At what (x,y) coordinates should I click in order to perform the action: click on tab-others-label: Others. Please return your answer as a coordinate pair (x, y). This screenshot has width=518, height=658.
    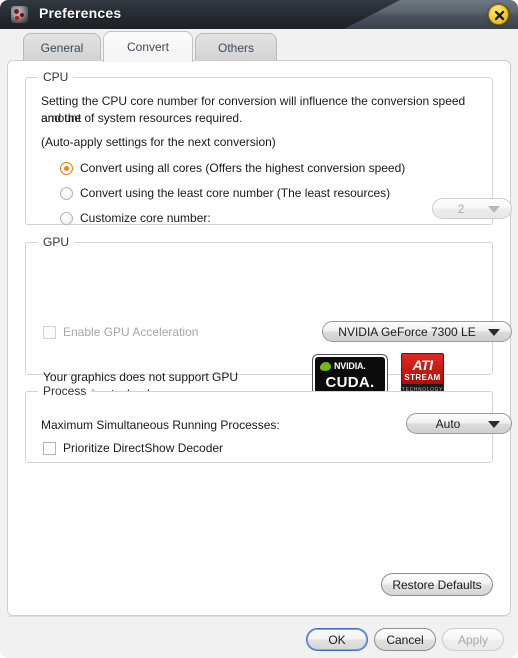
    Looking at the image, I should click on (235, 47).